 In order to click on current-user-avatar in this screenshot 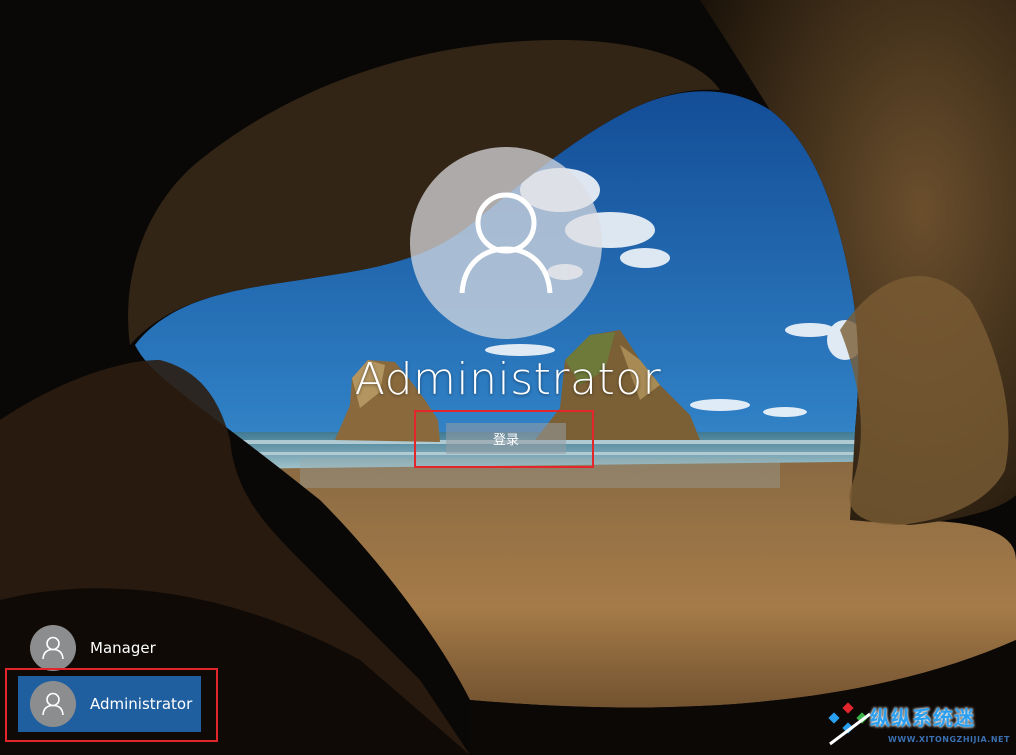, I will do `click(506, 243)`.